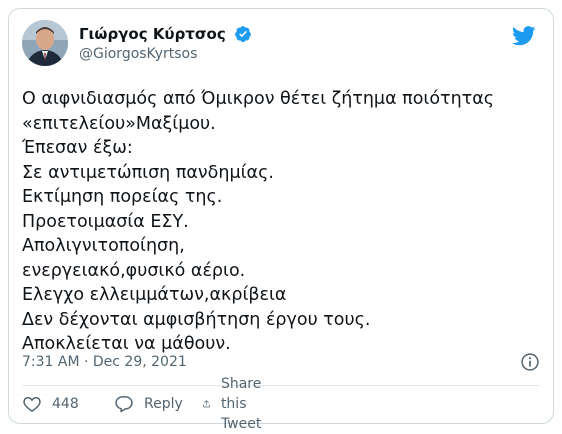 The height and width of the screenshot is (434, 562). I want to click on share-label: Share this Tweet, so click(241, 404).